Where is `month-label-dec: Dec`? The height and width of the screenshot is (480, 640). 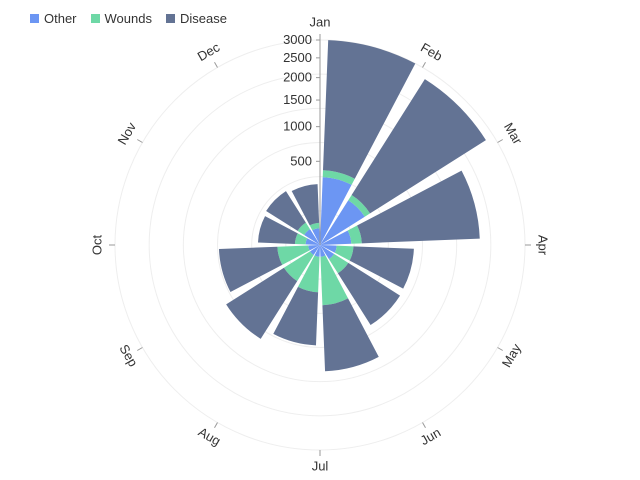
month-label-dec: Dec is located at coordinates (209, 51).